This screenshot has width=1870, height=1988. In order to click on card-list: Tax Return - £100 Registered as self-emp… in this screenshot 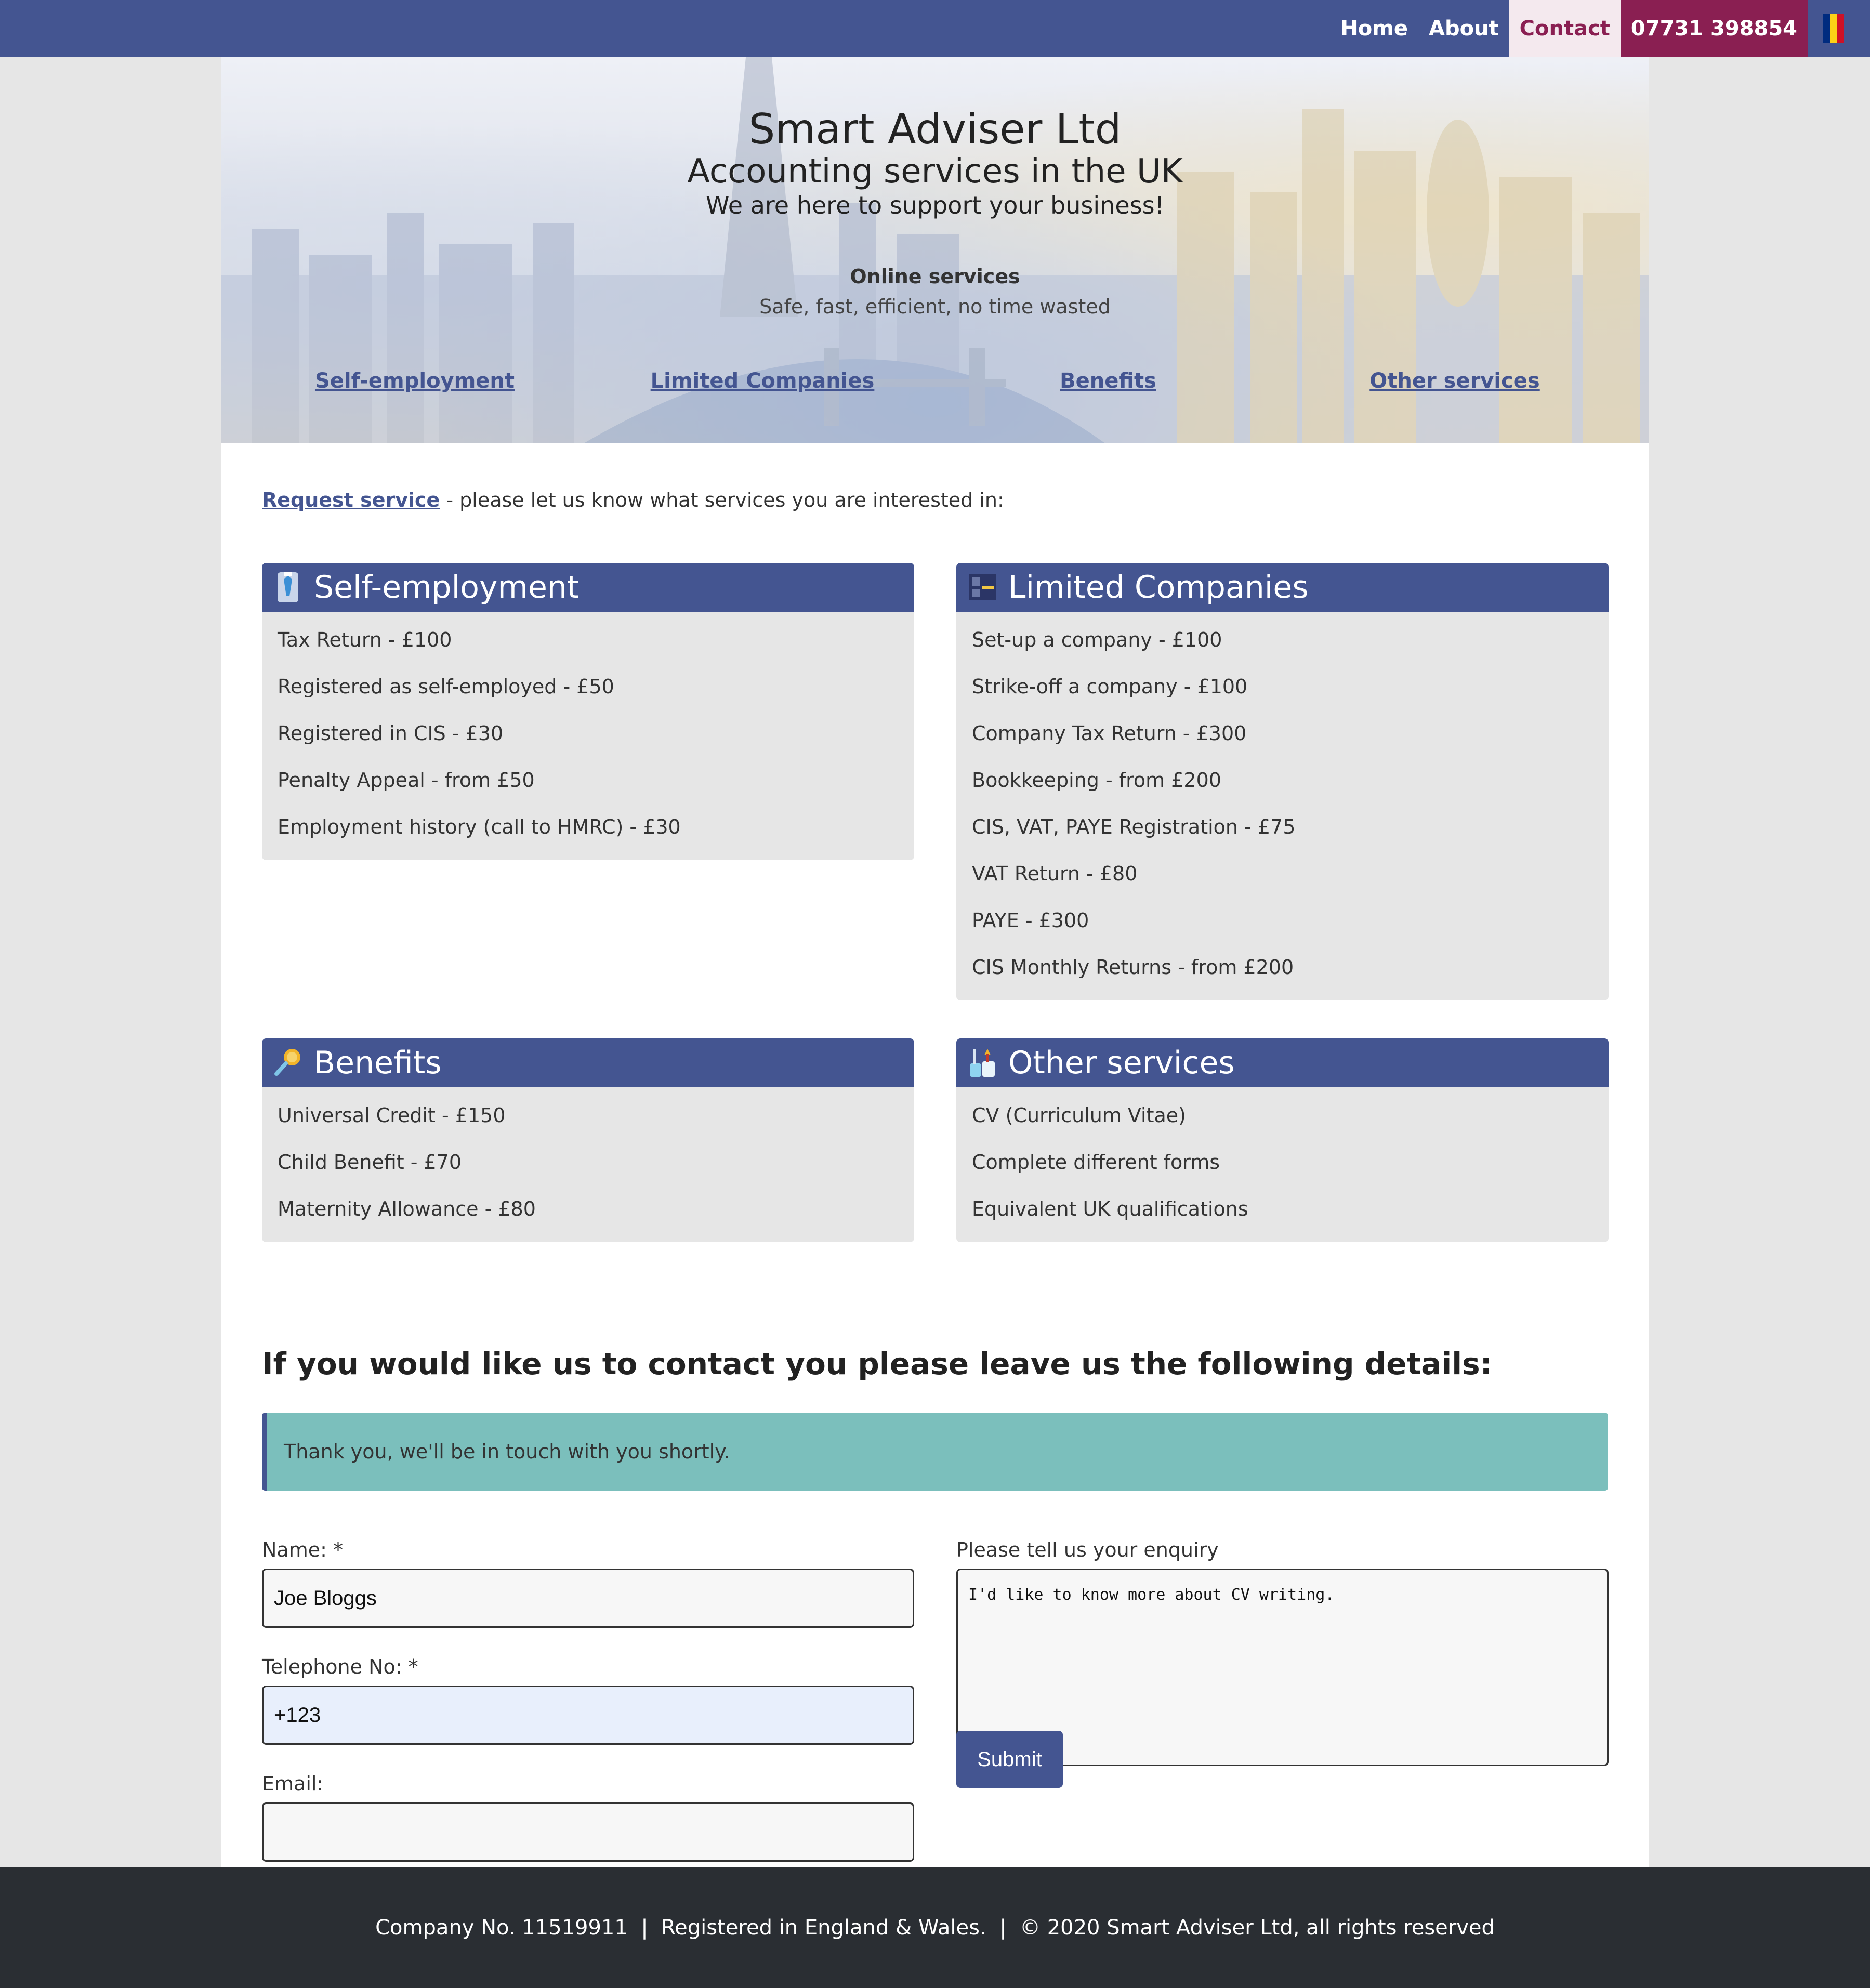, I will do `click(588, 736)`.